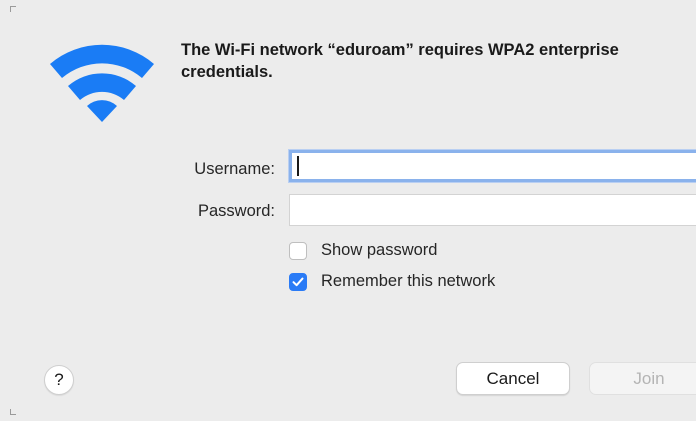 The image size is (696, 421). What do you see at coordinates (513, 378) in the screenshot?
I see `cancel-button: Cancel` at bounding box center [513, 378].